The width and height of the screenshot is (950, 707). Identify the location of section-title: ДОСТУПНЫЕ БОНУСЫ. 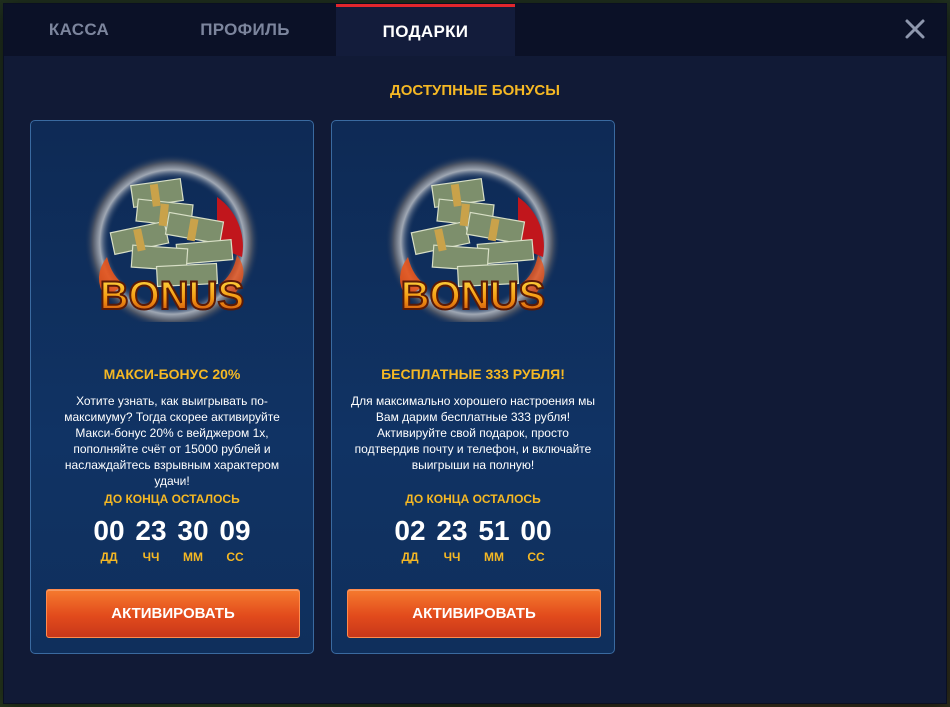
(475, 90).